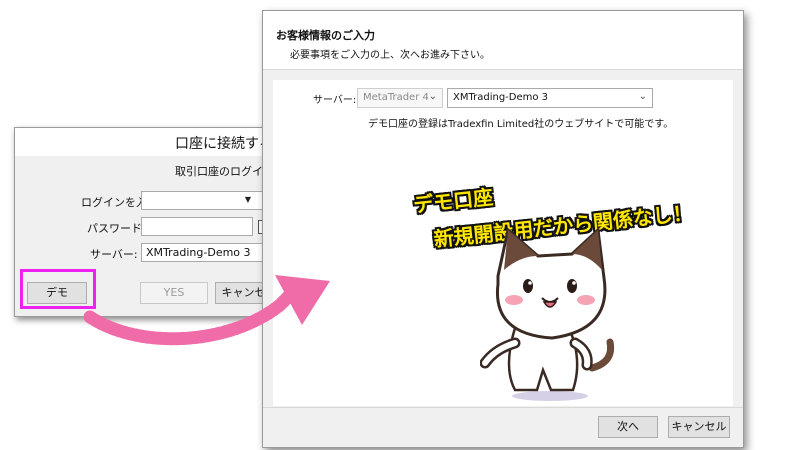  I want to click on account-dialog-header: お客様情報のご入力 必要事項をご入力の上、次へお進み下さい。, so click(503, 40).